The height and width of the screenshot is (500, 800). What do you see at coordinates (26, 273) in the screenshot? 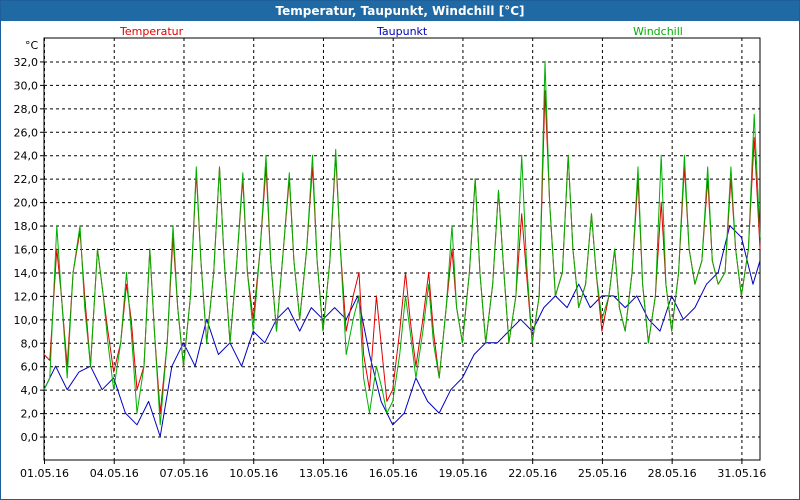
I see `y-tick-label: 14,0` at bounding box center [26, 273].